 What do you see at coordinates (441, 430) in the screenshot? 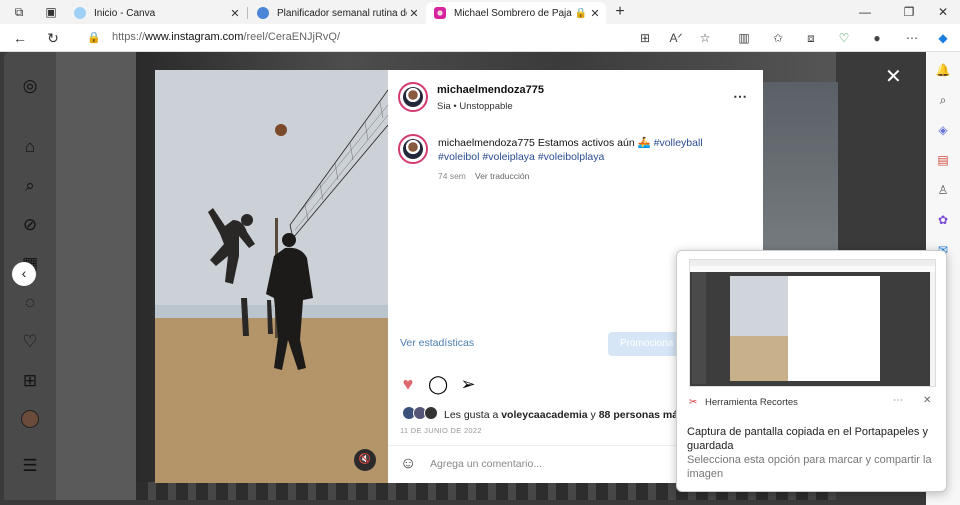
I see `post-date: 11 DE JUNIO DE 2022` at bounding box center [441, 430].